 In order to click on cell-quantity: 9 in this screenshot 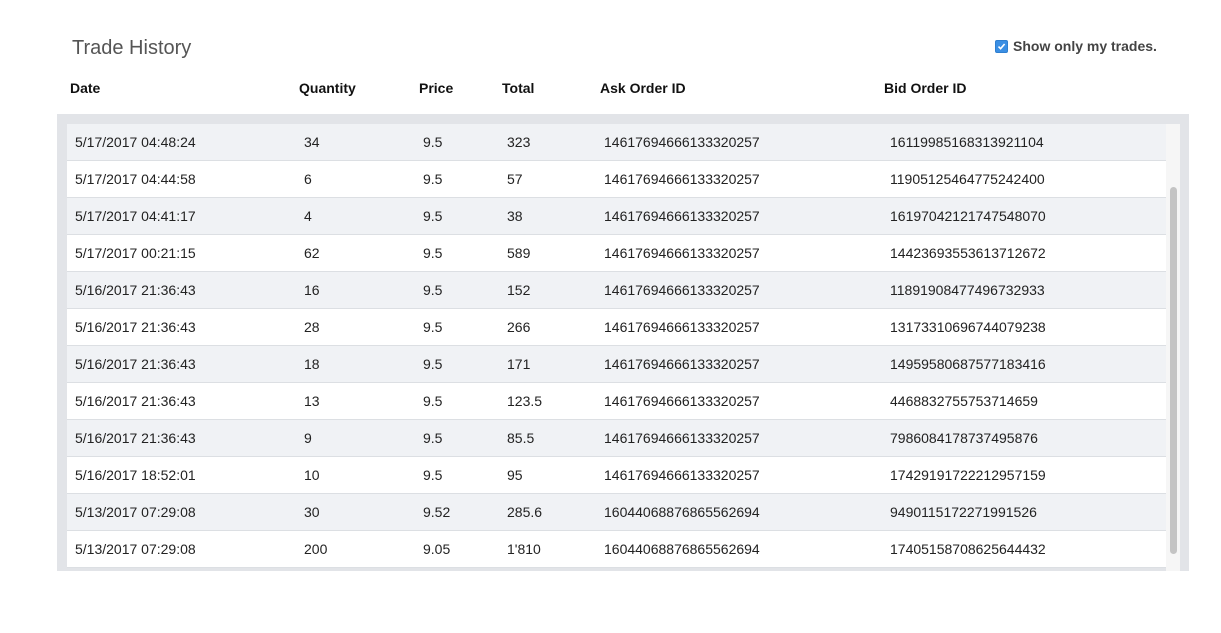, I will do `click(308, 438)`.